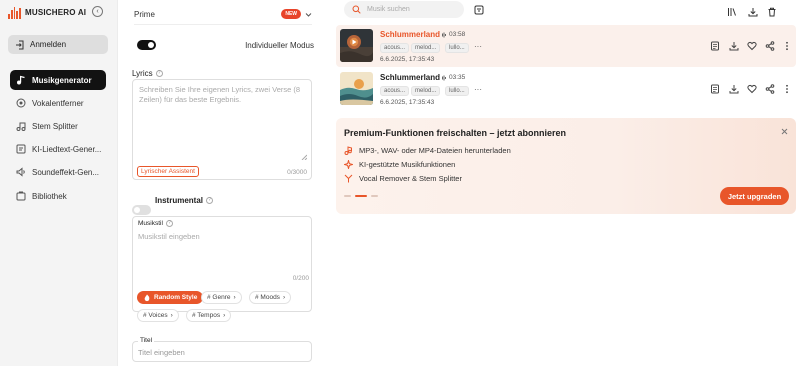 This screenshot has height=366, width=800. Describe the element at coordinates (361, 196) in the screenshot. I see `carousel-dot-active` at that location.